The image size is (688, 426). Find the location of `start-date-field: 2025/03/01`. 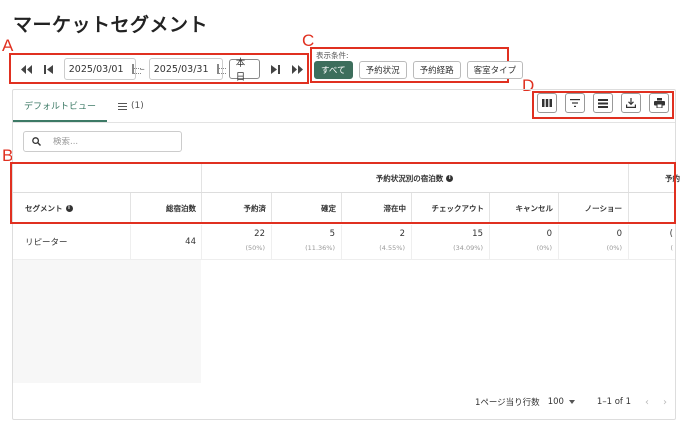

start-date-field: 2025/03/01 is located at coordinates (102, 69).